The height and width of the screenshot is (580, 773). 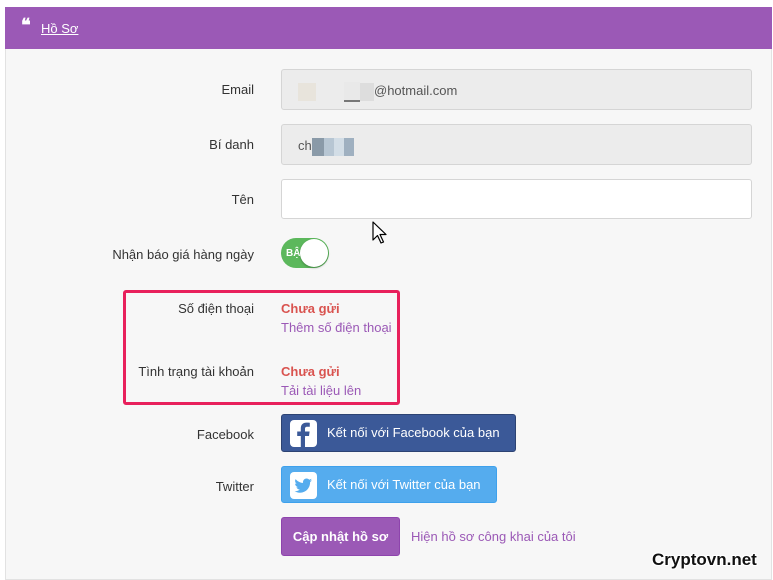 I want to click on connect-twitter-button: Kết nối với Twitter của bạn, so click(x=389, y=484).